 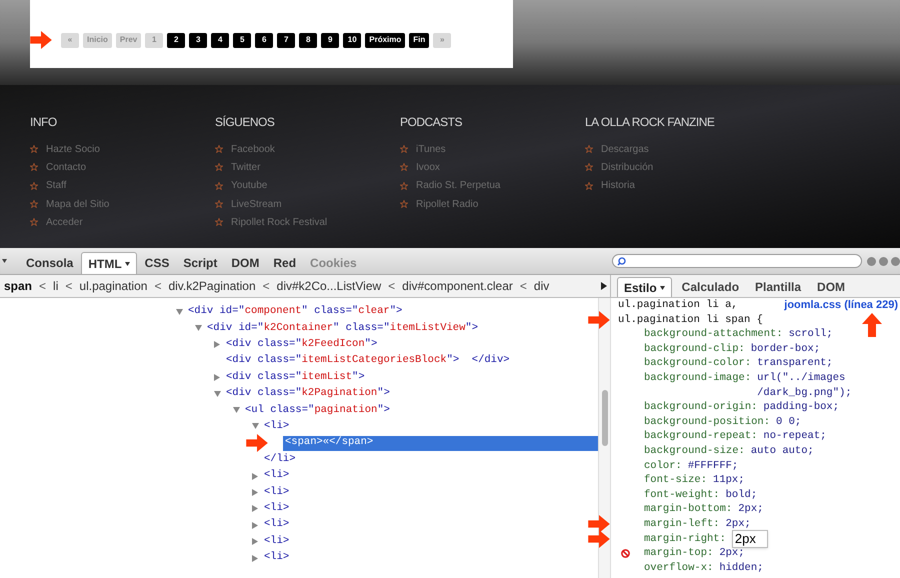 What do you see at coordinates (6, 261) in the screenshot?
I see `dropdown-icon` at bounding box center [6, 261].